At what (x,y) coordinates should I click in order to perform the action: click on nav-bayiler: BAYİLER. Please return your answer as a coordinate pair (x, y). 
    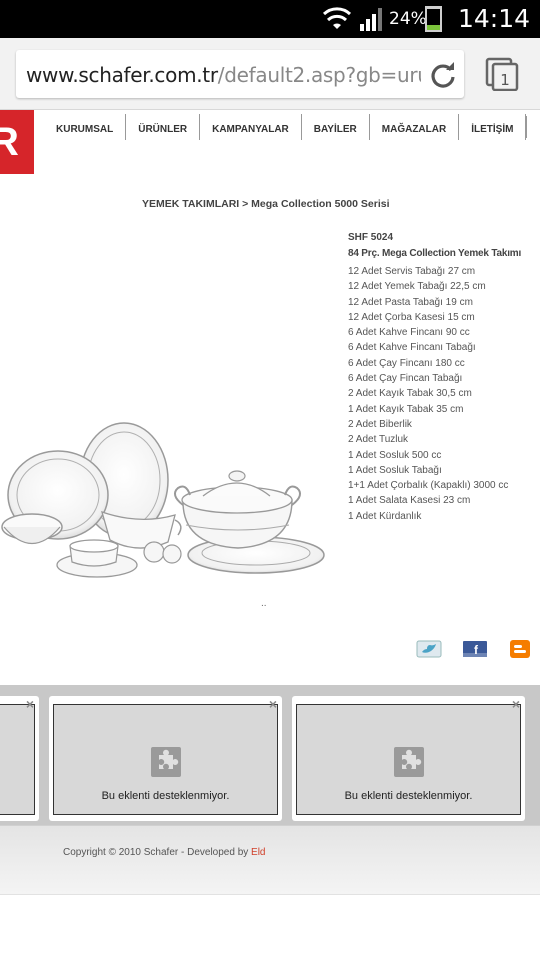
    Looking at the image, I should click on (336, 127).